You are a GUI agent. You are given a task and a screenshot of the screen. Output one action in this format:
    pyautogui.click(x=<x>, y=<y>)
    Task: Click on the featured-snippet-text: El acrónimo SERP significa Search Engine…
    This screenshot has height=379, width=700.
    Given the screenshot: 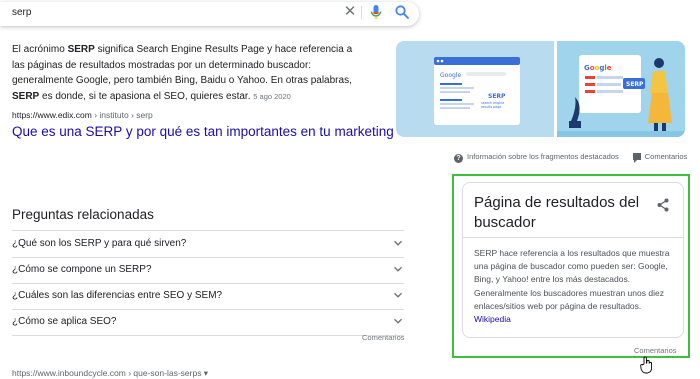 What is the action you would take?
    pyautogui.click(x=182, y=73)
    